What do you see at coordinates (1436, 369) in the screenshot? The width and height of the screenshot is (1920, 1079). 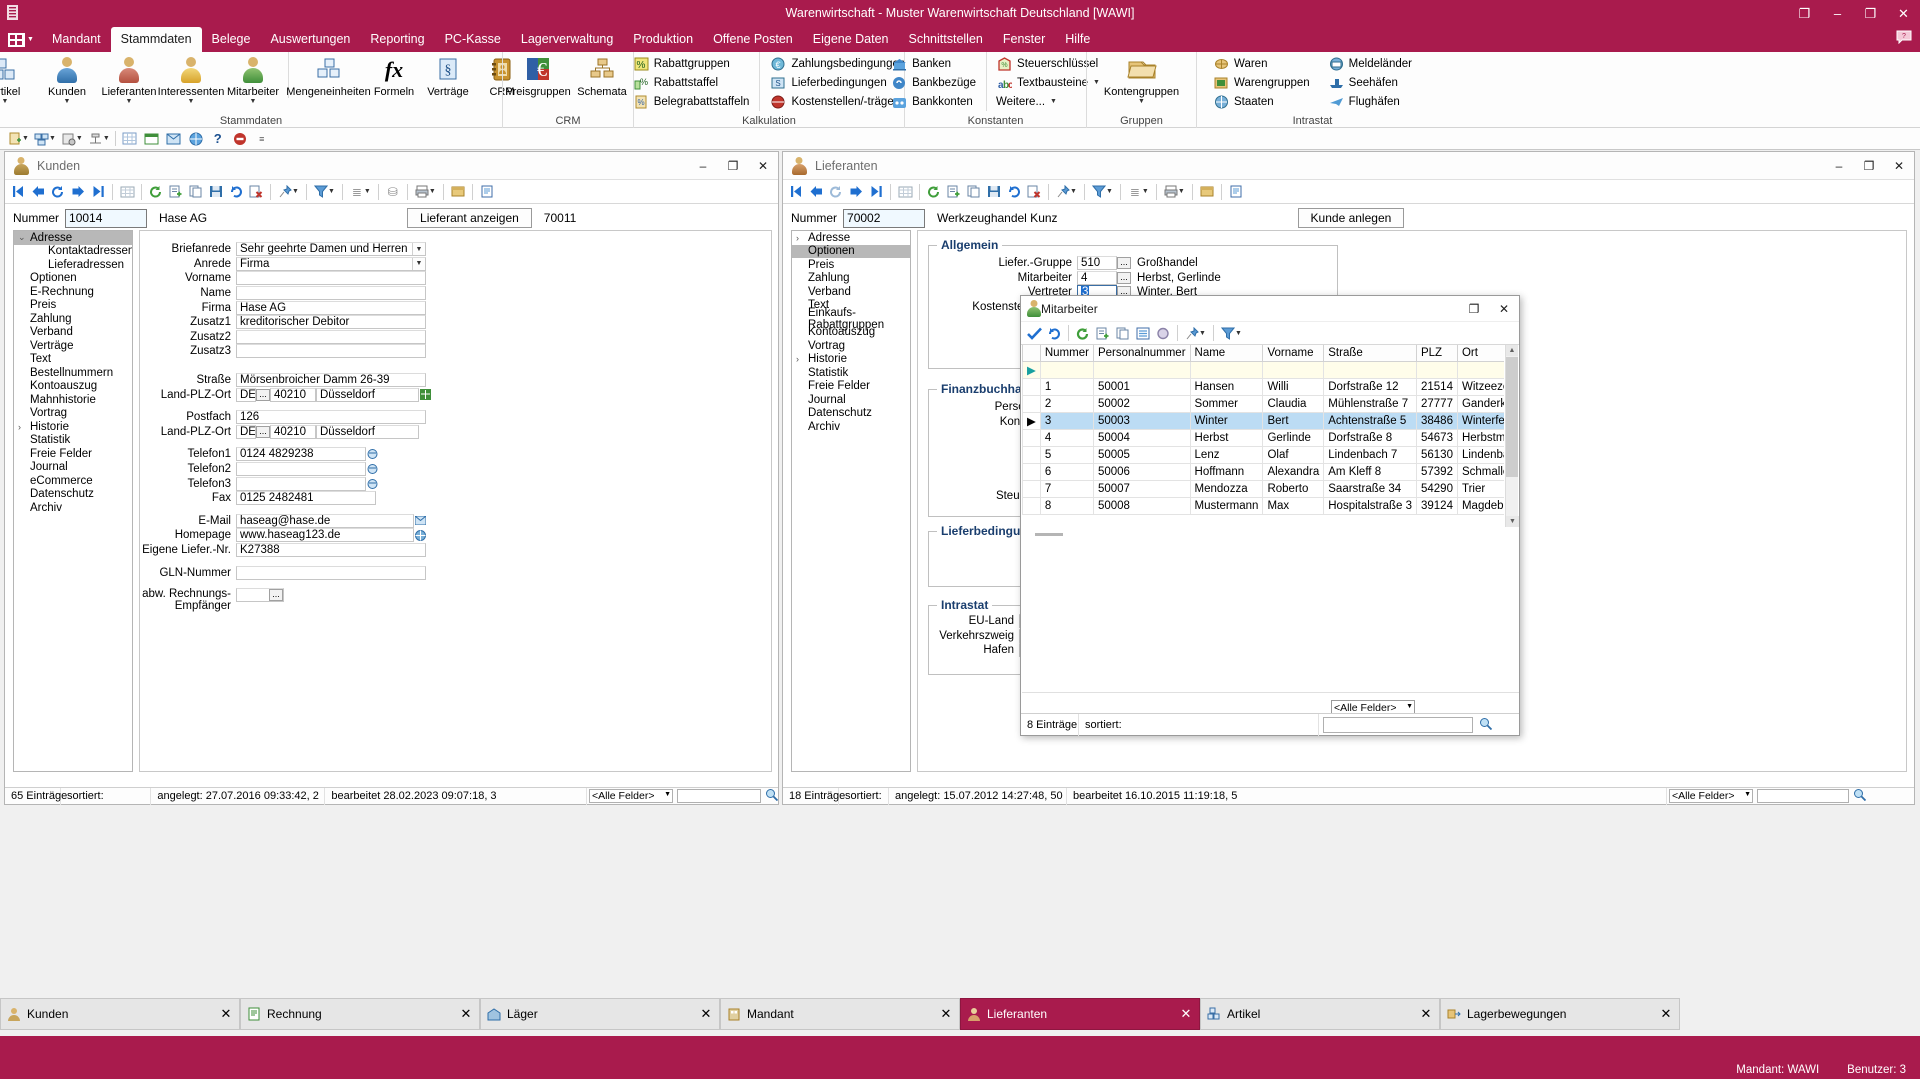 I see `filter-plz` at bounding box center [1436, 369].